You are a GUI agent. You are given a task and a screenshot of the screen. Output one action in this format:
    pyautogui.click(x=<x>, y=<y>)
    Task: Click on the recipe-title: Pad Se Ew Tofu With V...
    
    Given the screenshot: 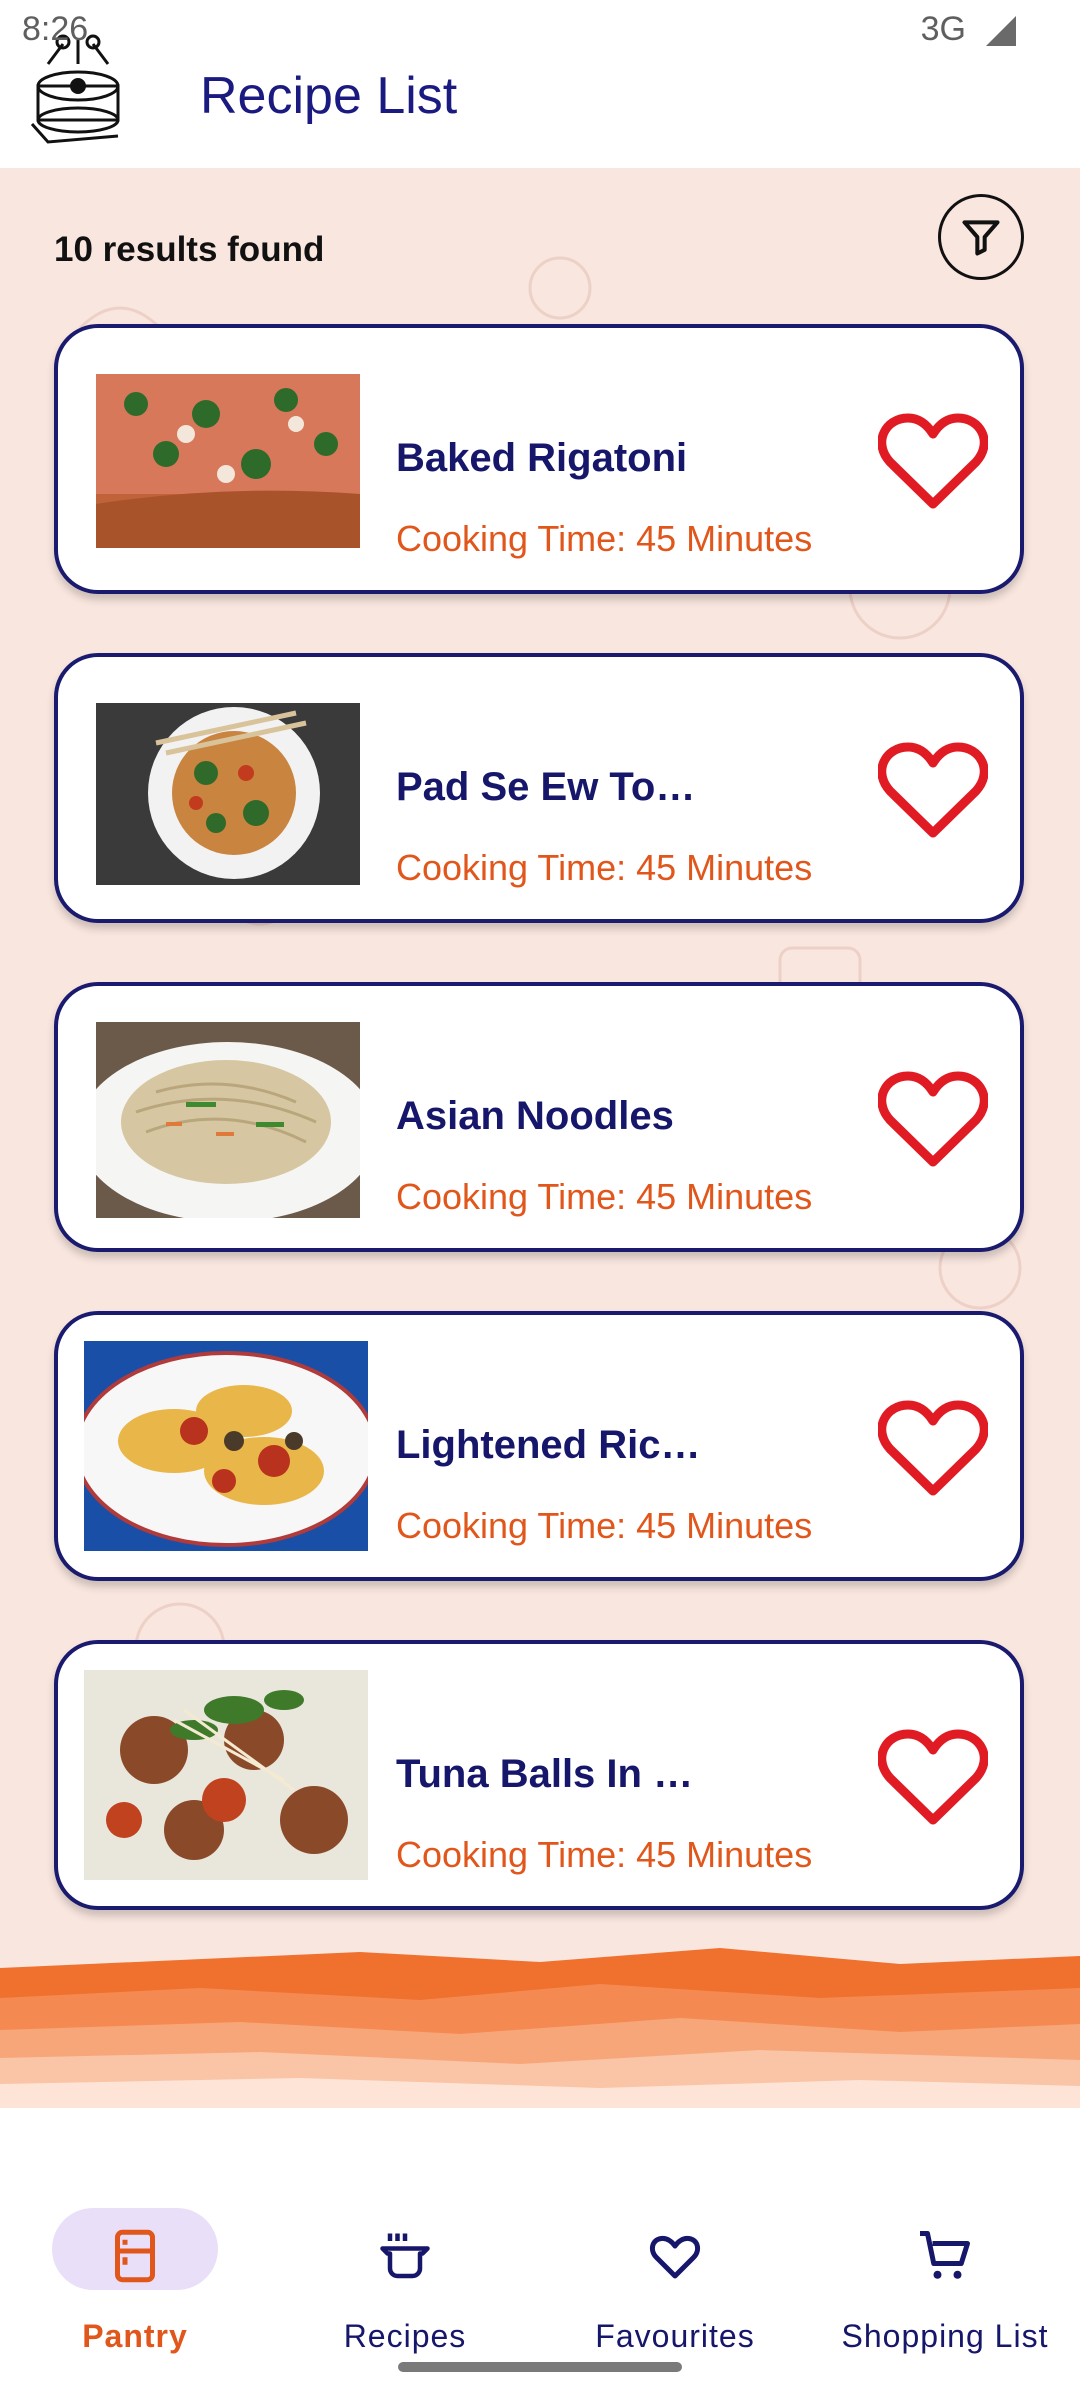 What is the action you would take?
    pyautogui.click(x=551, y=787)
    